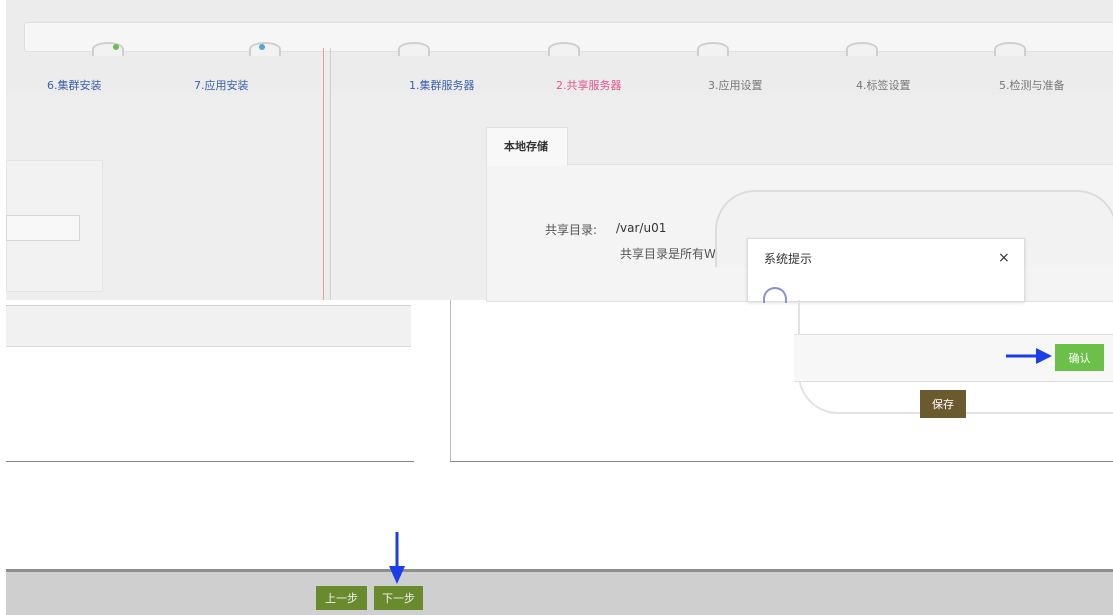  Describe the element at coordinates (1029, 356) in the screenshot. I see `arrow-right-icon` at that location.